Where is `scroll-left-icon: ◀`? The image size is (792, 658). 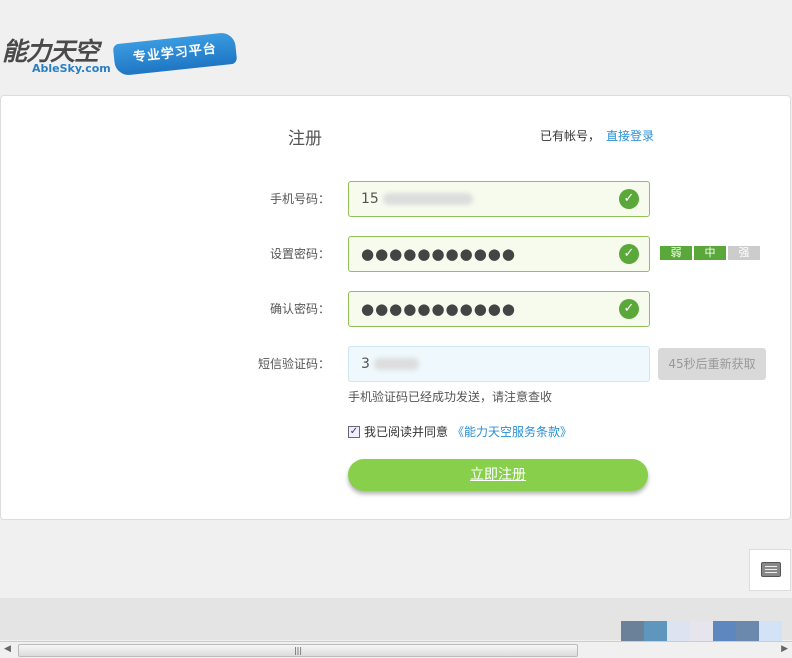 scroll-left-icon: ◀ is located at coordinates (7, 649).